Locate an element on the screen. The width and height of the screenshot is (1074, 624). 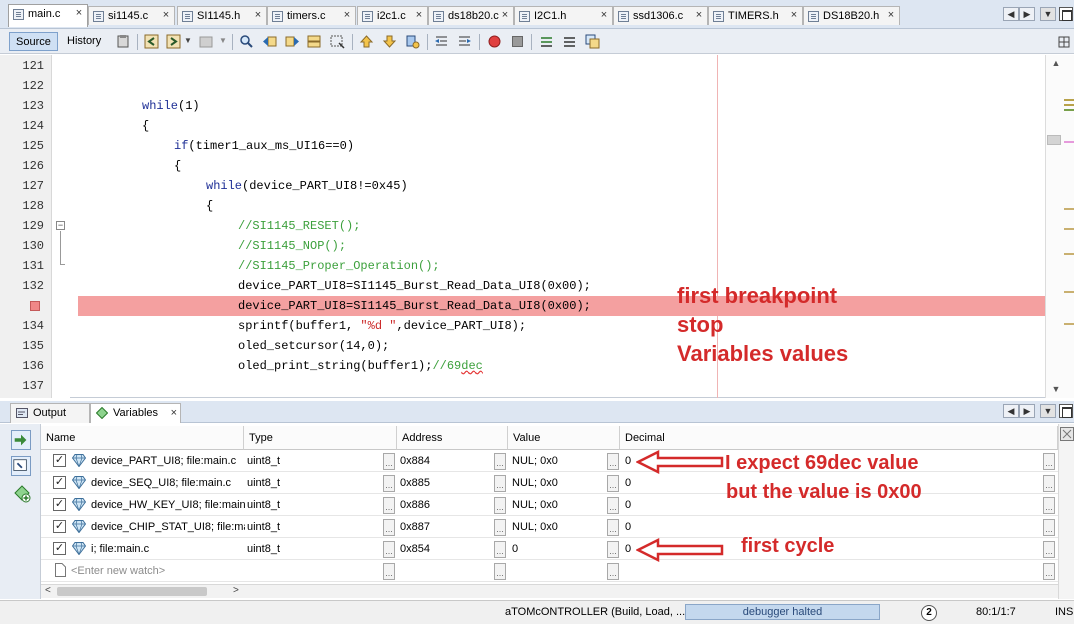
format-code-icon is located at coordinates (592, 41).